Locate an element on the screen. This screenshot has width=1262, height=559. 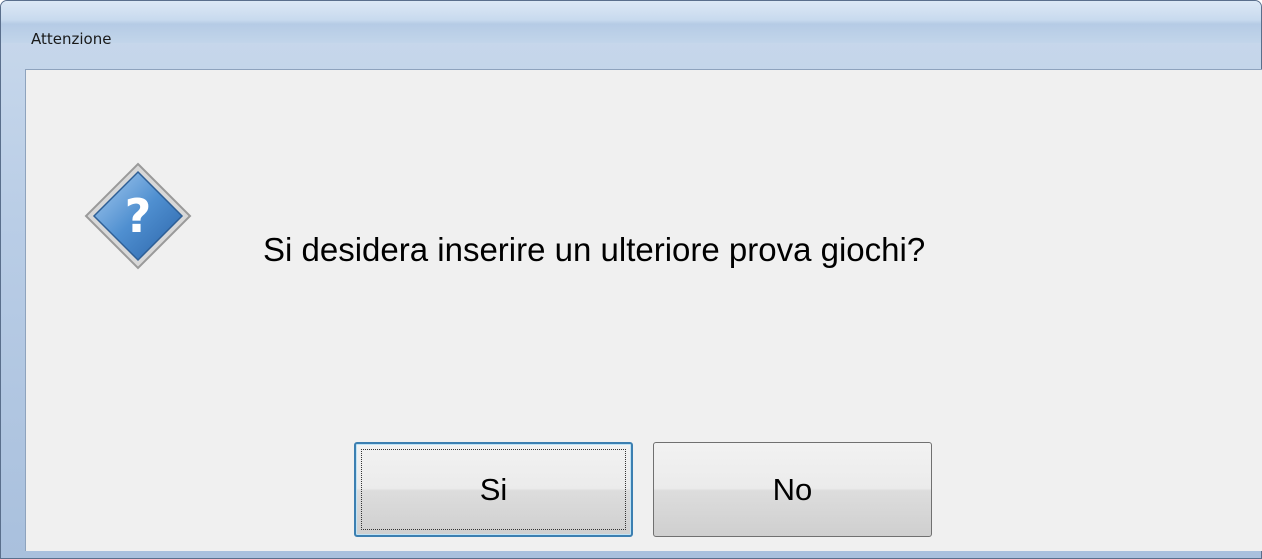
question-icon: ? is located at coordinates (136, 218).